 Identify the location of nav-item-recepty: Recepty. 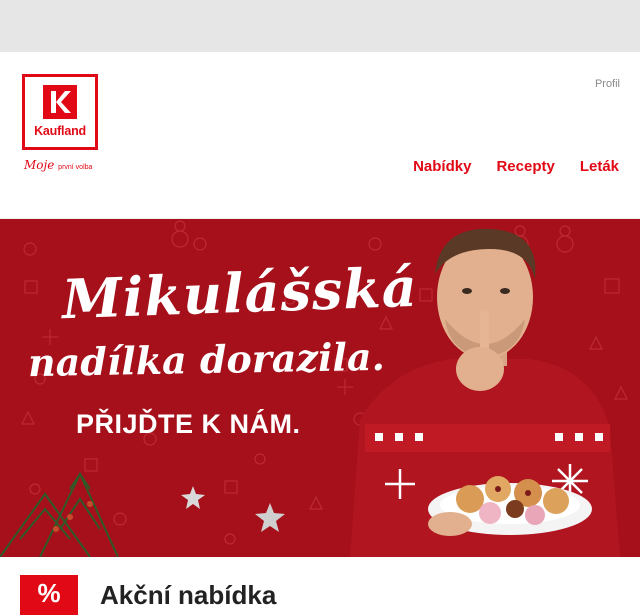
(525, 166).